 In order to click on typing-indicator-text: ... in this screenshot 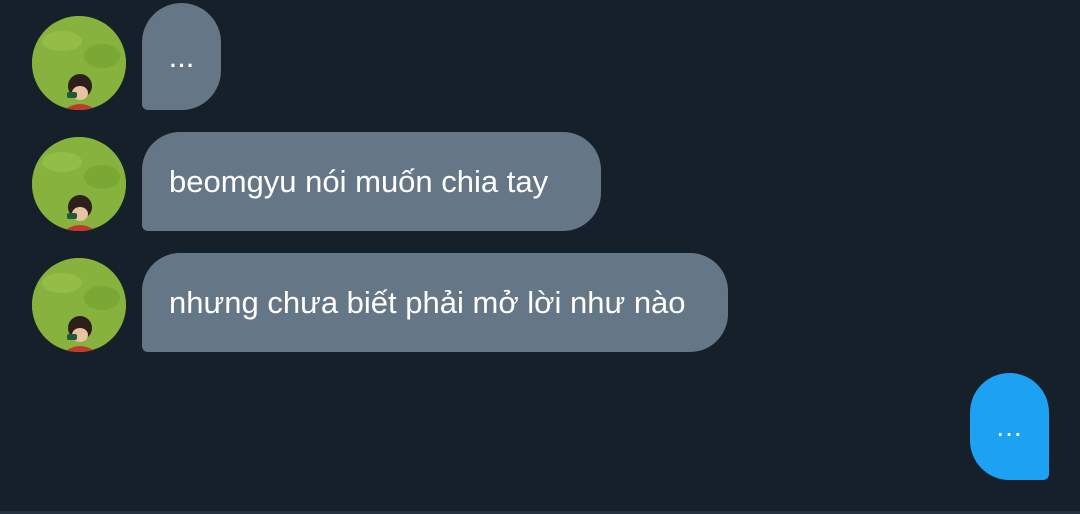, I will do `click(1009, 426)`.